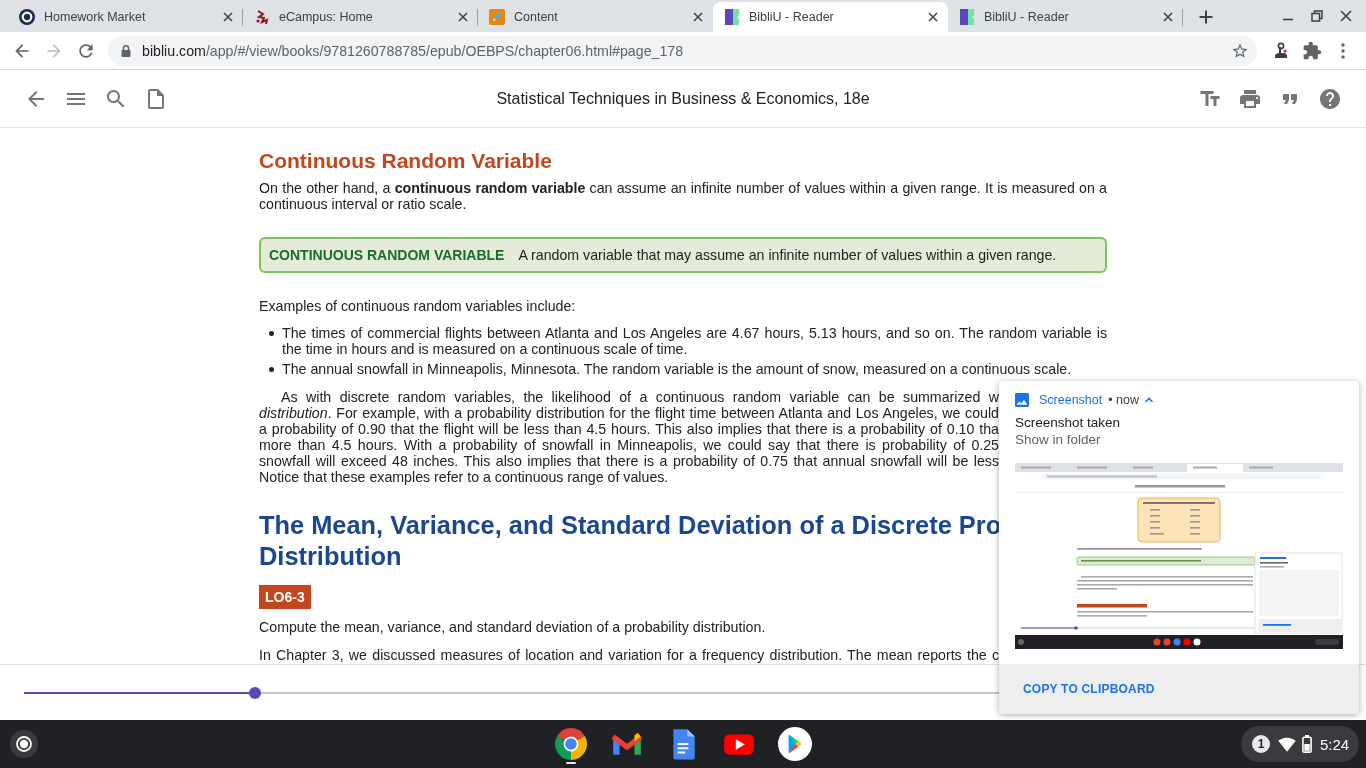 The width and height of the screenshot is (1366, 768). What do you see at coordinates (1089, 689) in the screenshot?
I see `copy-to-clipboard-button: COPY TO CLIPBOARD` at bounding box center [1089, 689].